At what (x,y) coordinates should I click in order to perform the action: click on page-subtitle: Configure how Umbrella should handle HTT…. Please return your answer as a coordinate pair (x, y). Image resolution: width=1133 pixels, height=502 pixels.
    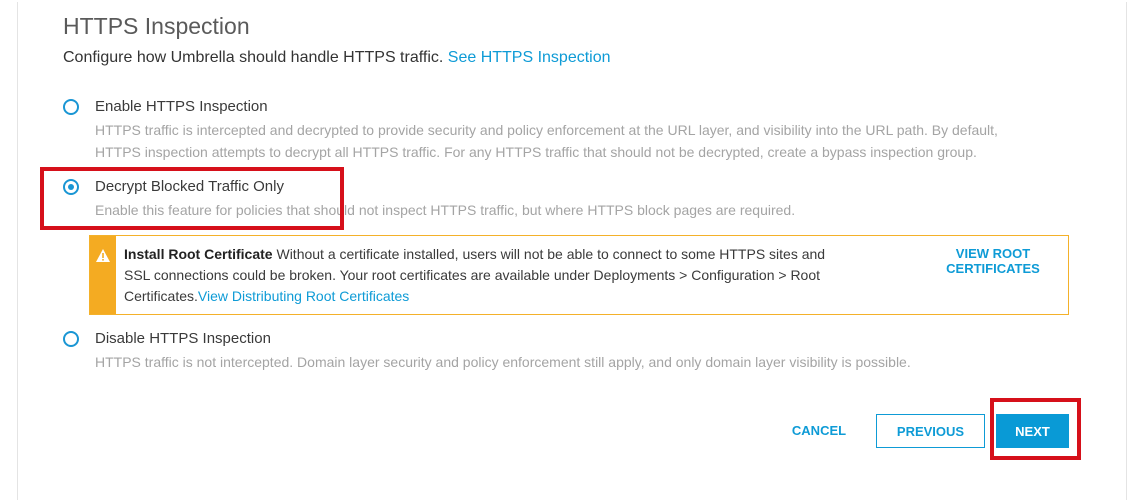
    Looking at the image, I should click on (337, 58).